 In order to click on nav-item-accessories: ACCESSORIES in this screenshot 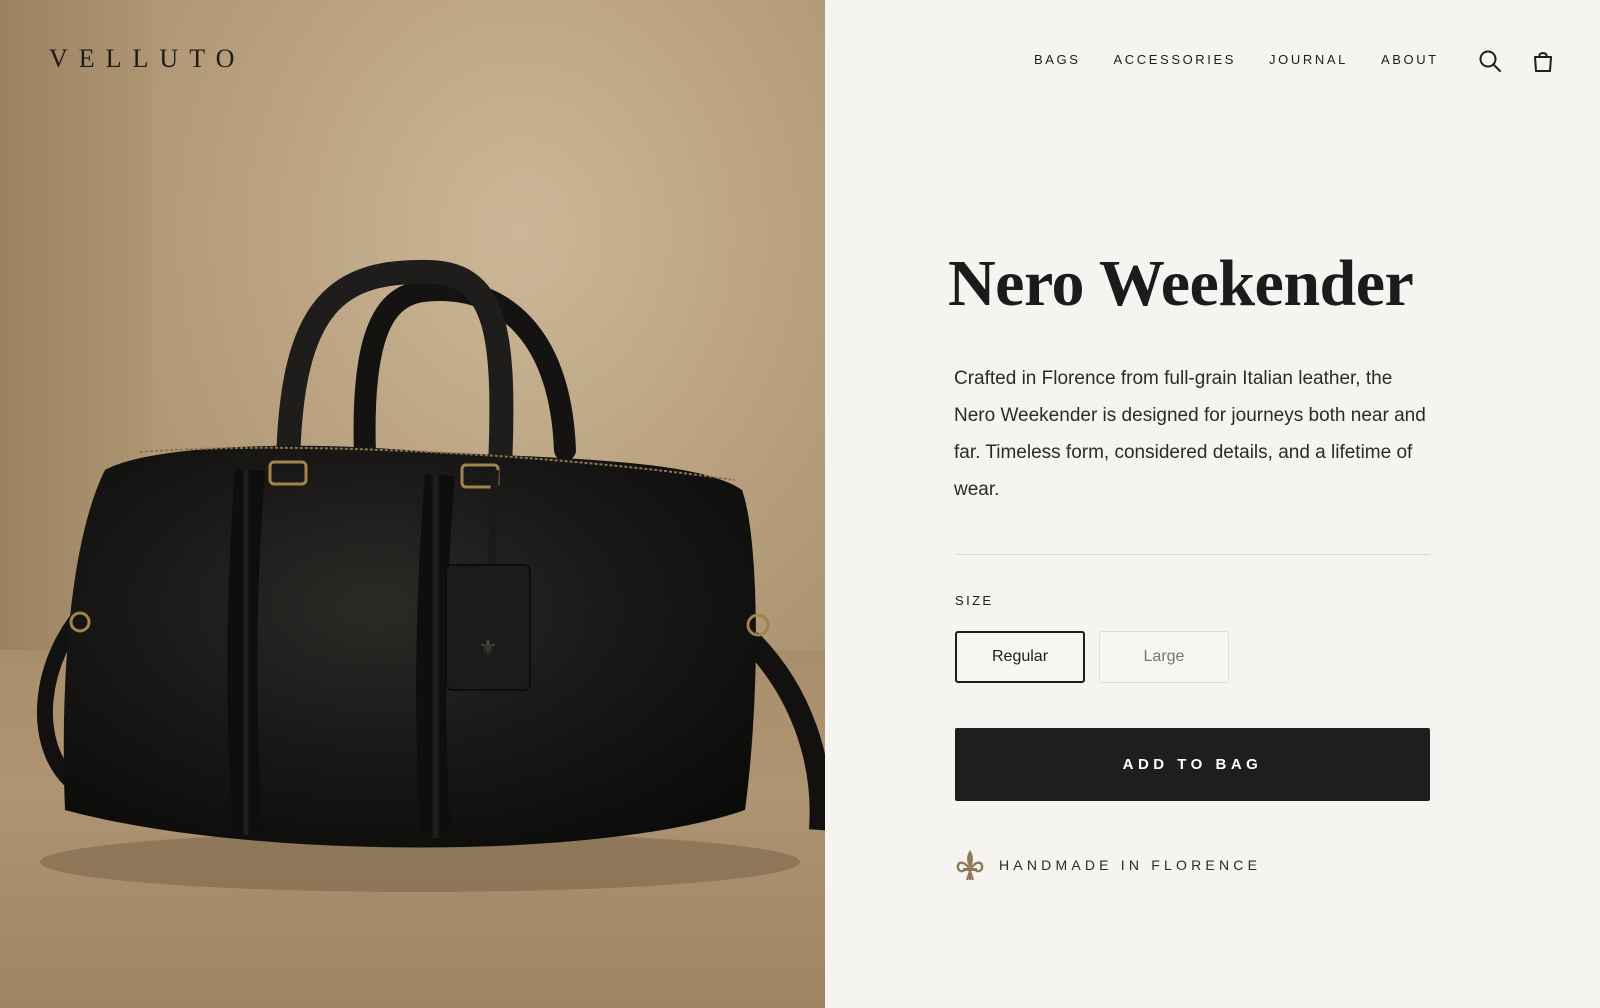, I will do `click(1175, 59)`.